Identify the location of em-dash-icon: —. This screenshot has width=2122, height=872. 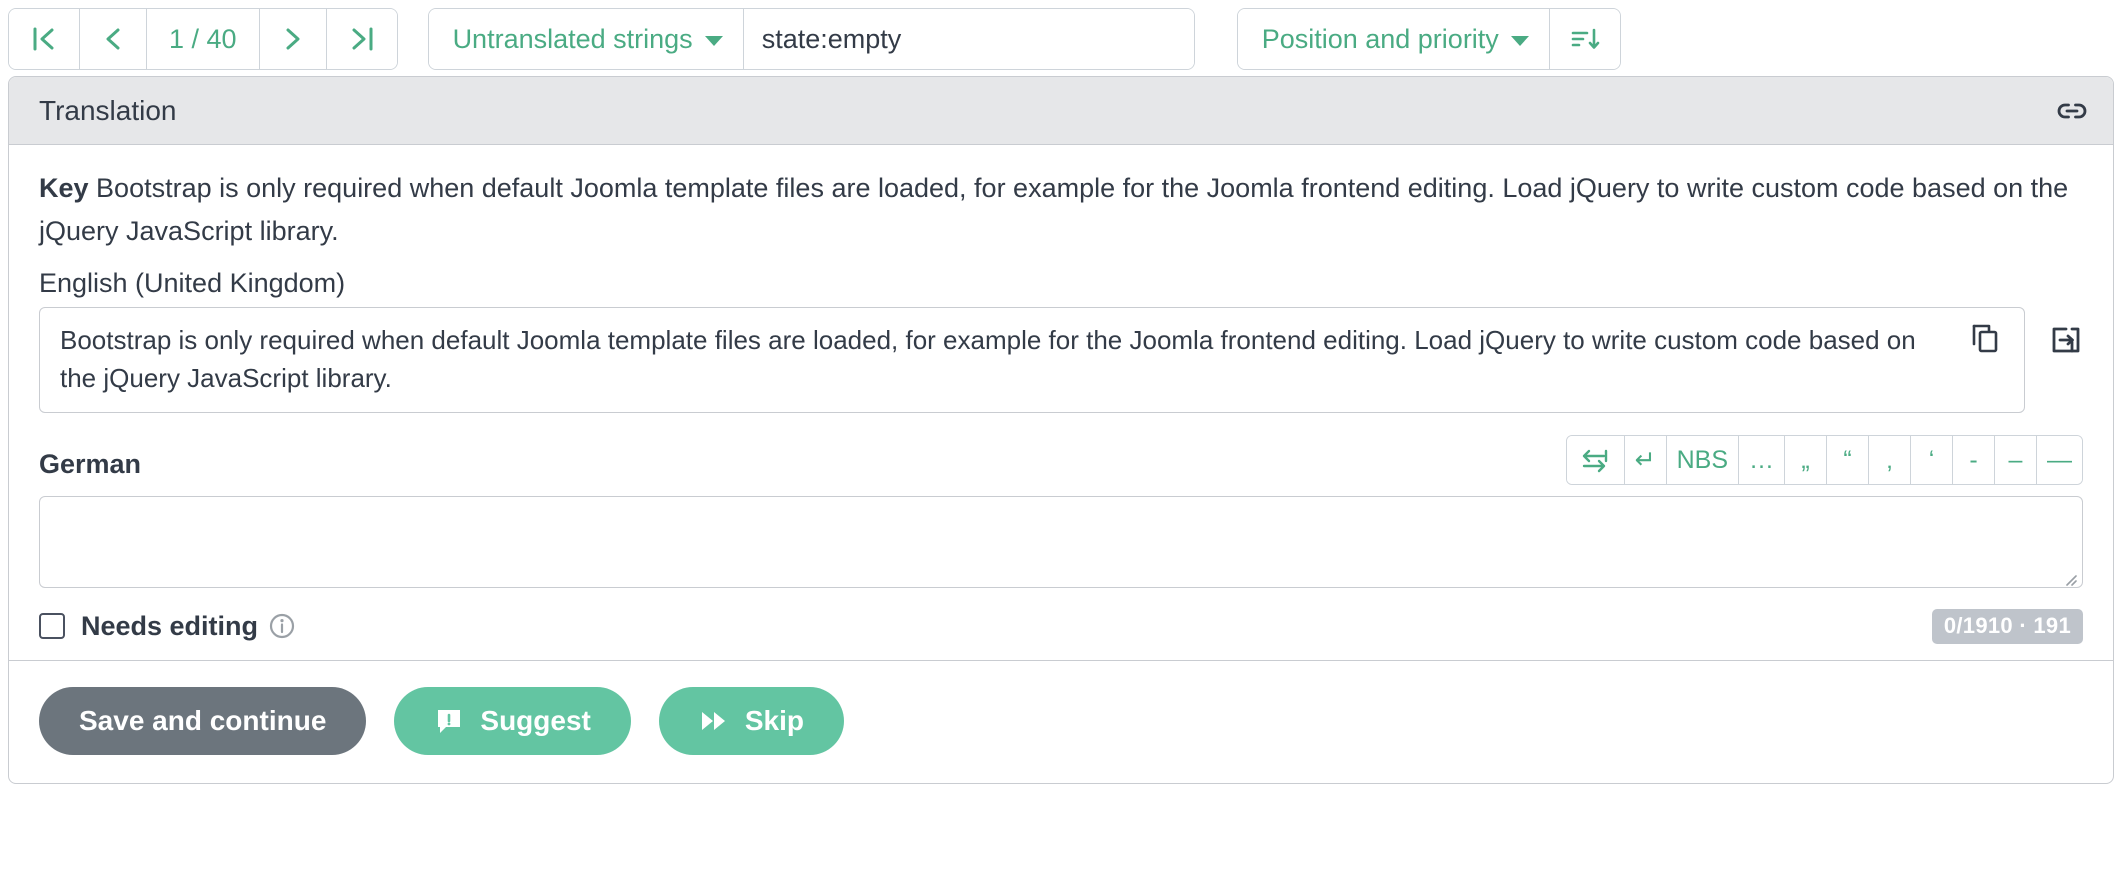
(2059, 459).